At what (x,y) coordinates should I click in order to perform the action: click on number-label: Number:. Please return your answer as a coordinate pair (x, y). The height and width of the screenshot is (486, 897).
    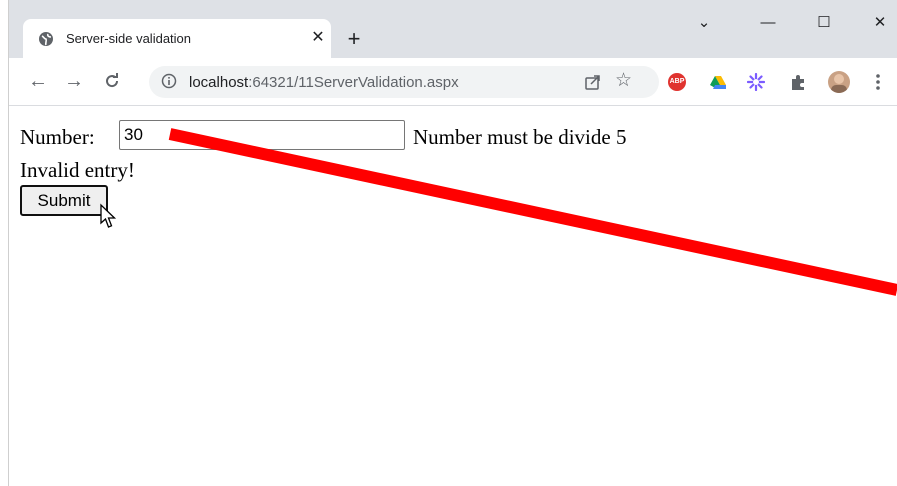
    Looking at the image, I should click on (57, 137).